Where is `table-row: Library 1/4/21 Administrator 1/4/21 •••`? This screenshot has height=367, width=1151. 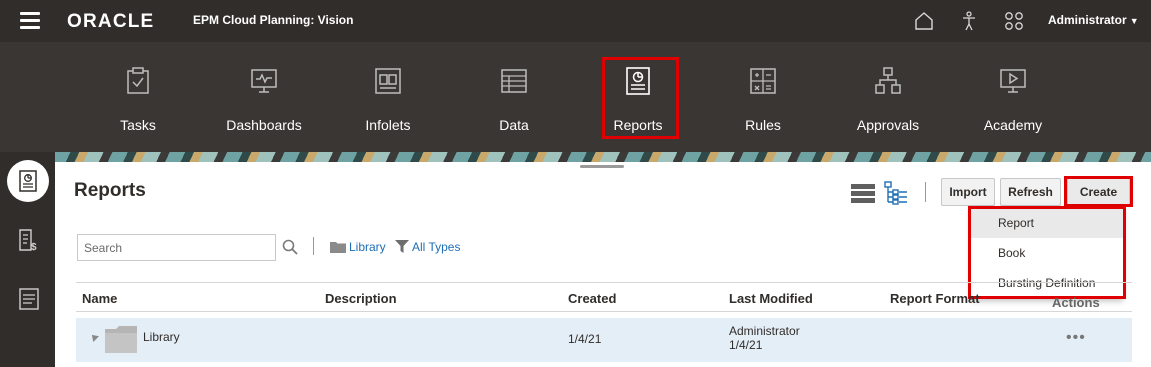
table-row: Library 1/4/21 Administrator 1/4/21 ••• is located at coordinates (604, 340).